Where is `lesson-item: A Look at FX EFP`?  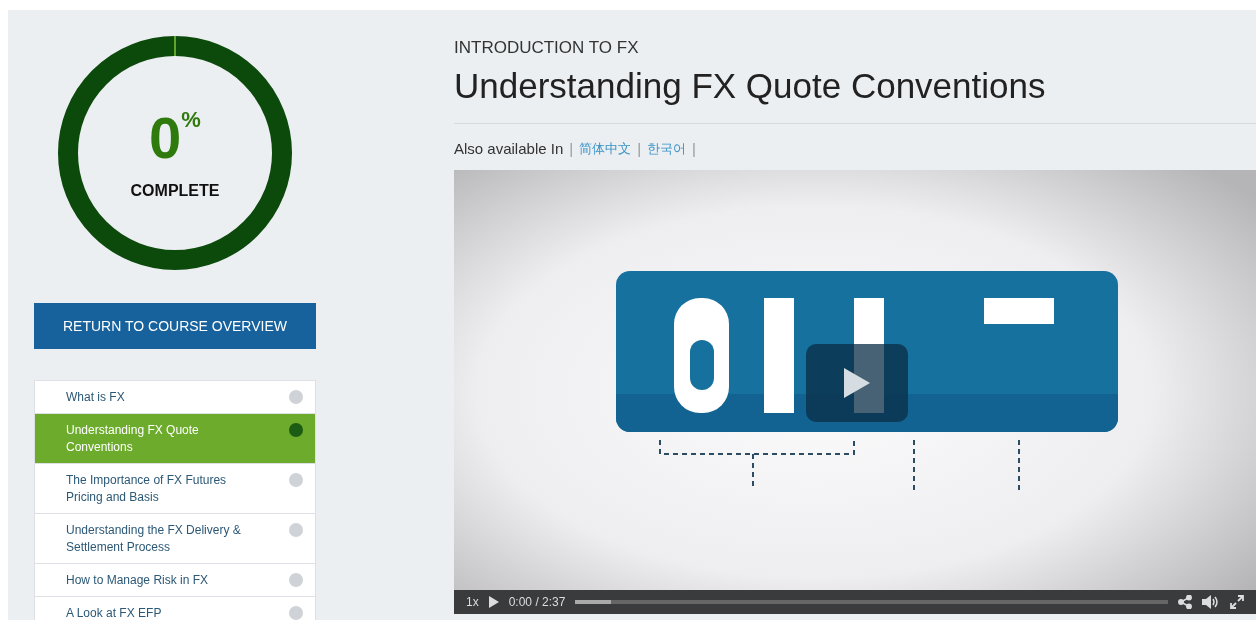
lesson-item: A Look at FX EFP is located at coordinates (175, 608).